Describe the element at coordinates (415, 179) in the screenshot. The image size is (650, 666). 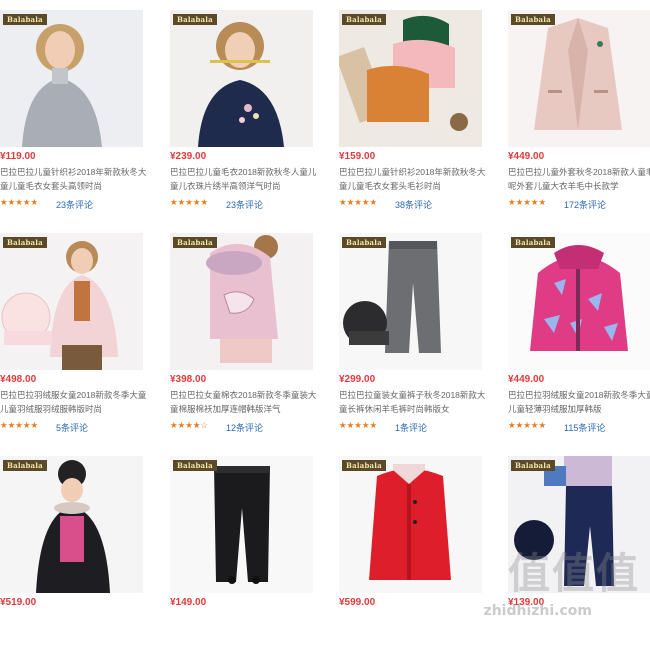
I see `product-title-link: 巴拉巴拉儿童针织衫2018年新款秋冬大童儿童毛衣女套头毛衫时尚` at that location.